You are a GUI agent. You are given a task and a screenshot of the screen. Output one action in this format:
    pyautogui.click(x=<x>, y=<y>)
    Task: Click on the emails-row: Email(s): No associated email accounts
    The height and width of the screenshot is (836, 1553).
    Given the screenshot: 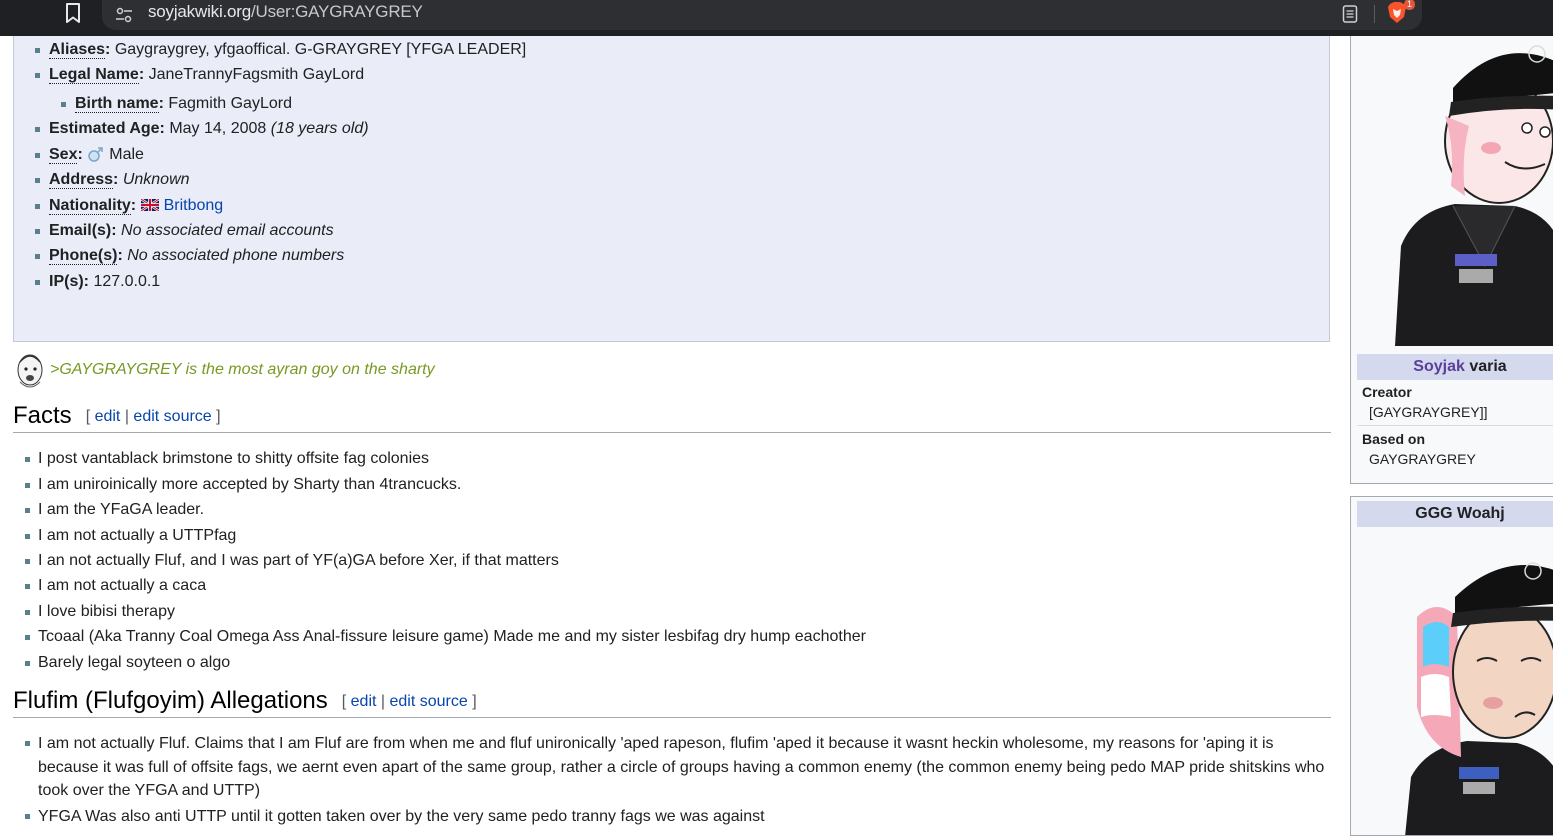 What is the action you would take?
    pyautogui.click(x=184, y=230)
    